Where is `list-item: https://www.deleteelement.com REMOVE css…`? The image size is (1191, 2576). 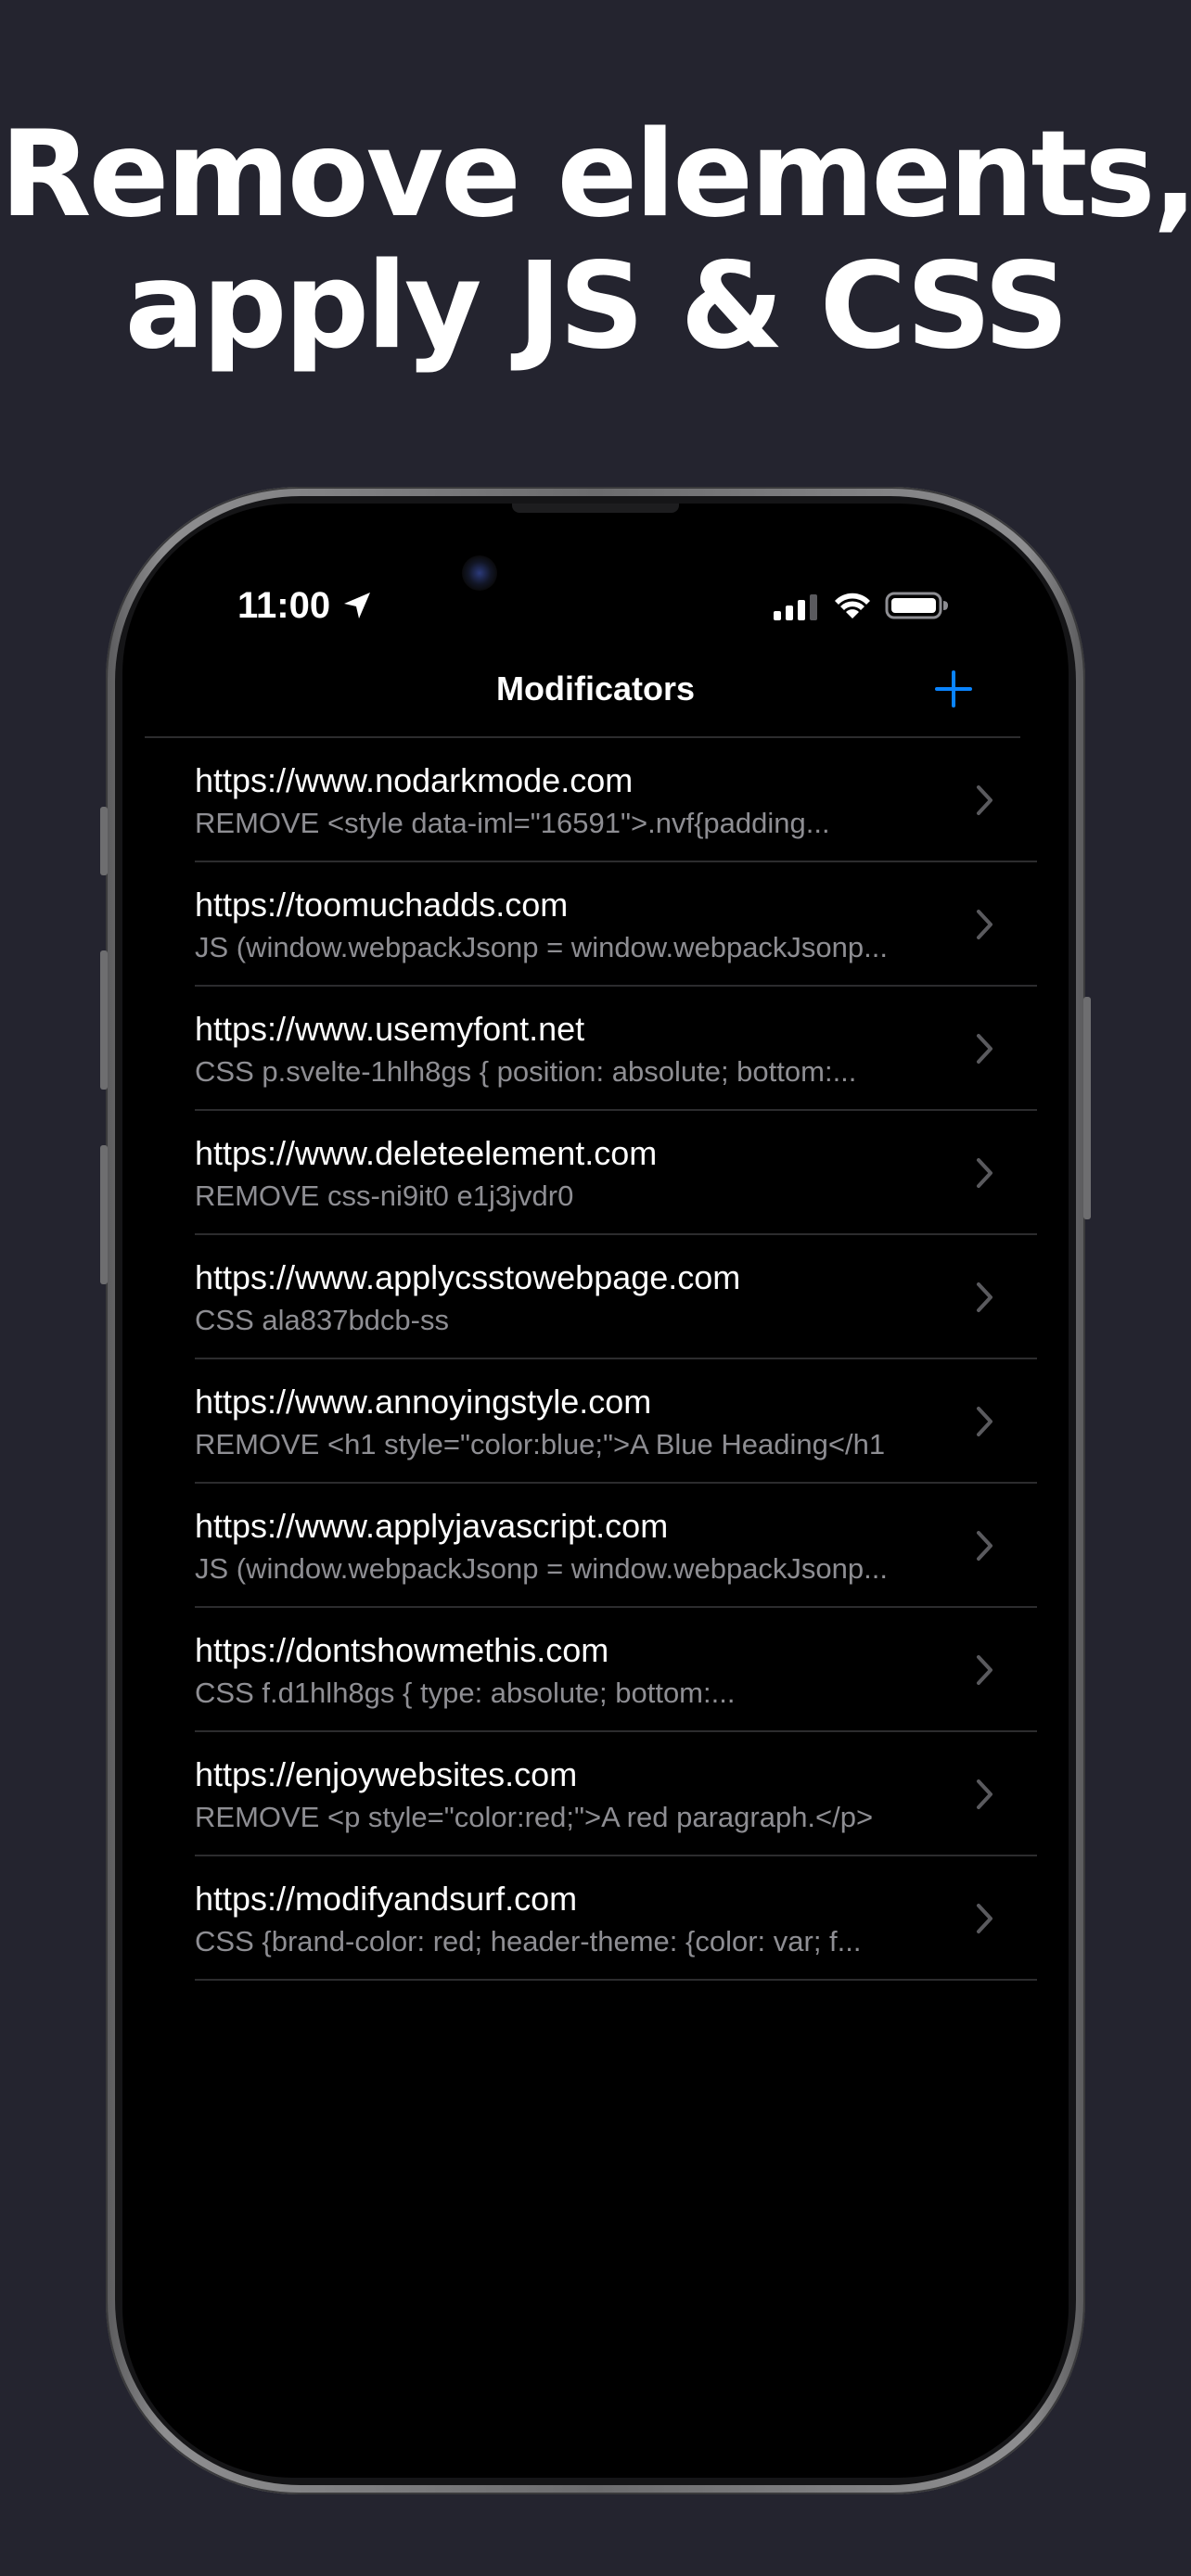 list-item: https://www.deleteelement.com REMOVE css… is located at coordinates (595, 1173).